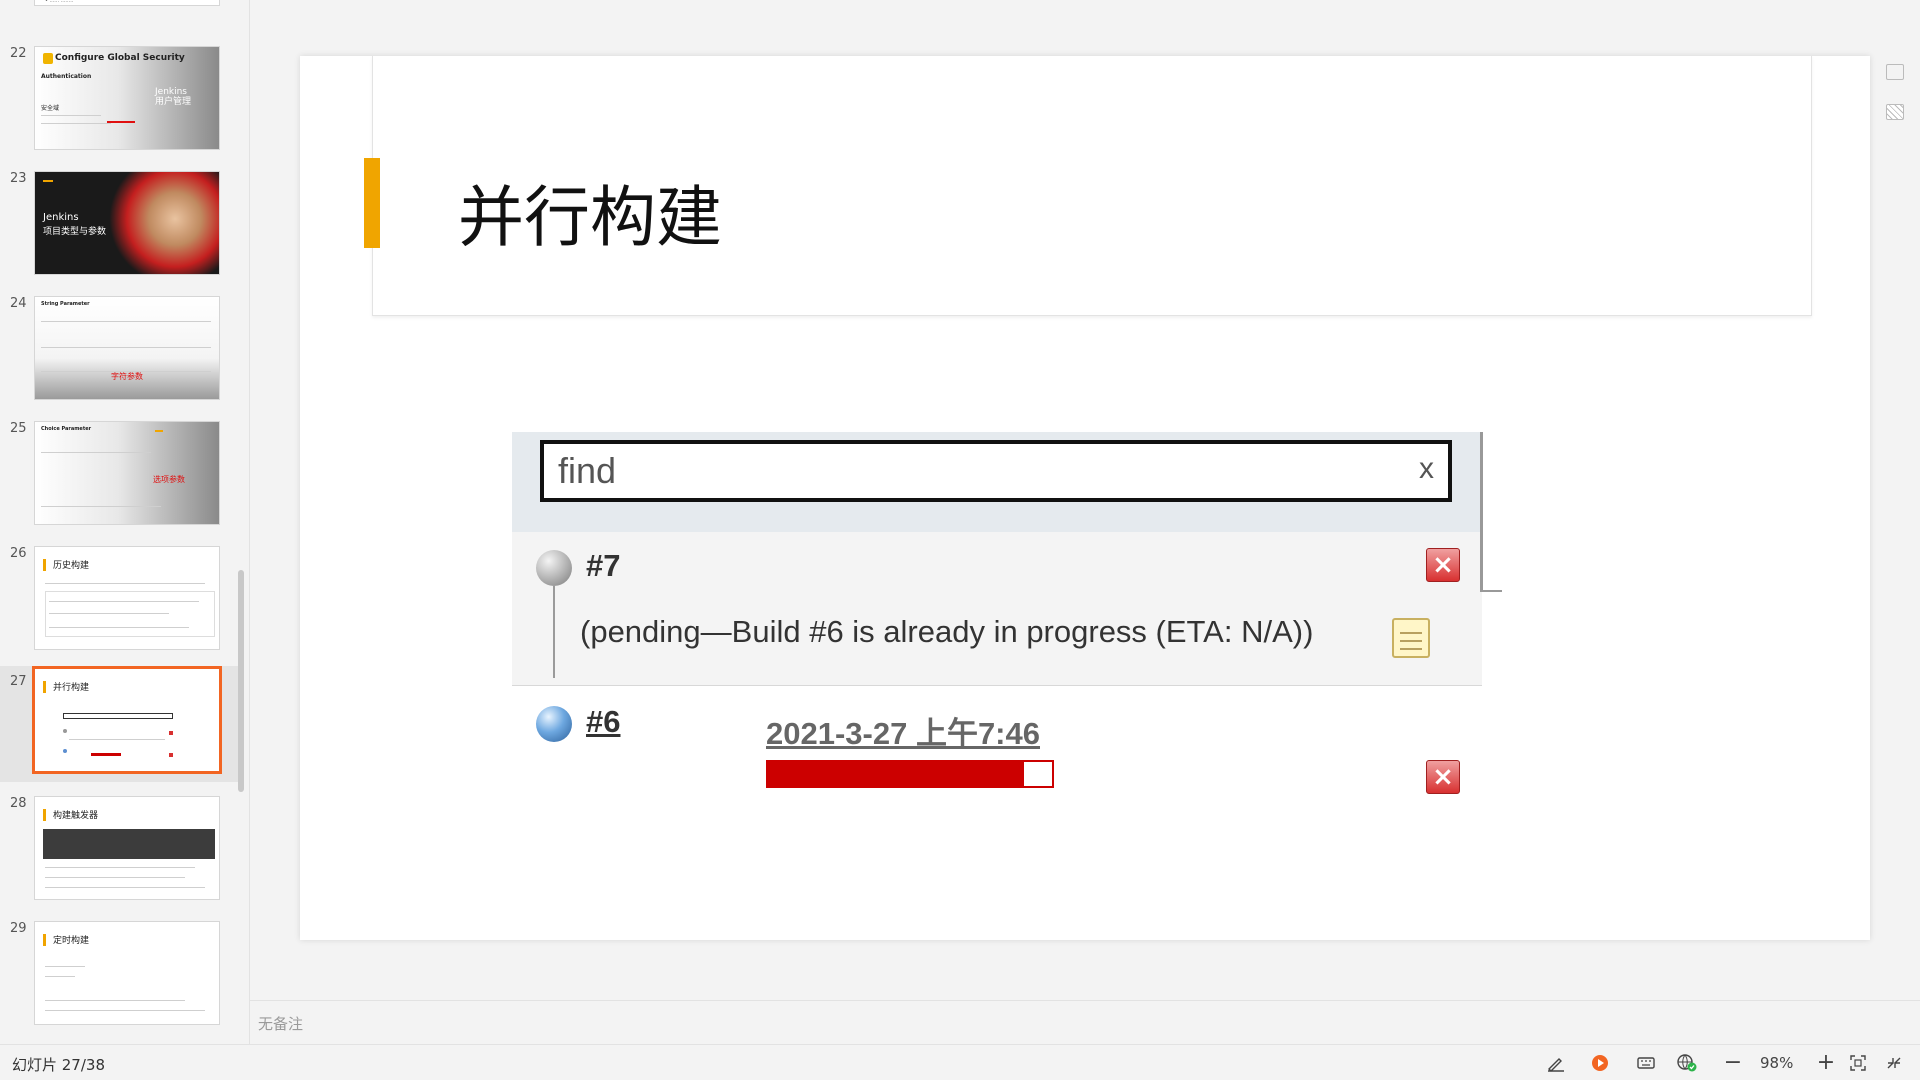  Describe the element at coordinates (75, 232) in the screenshot. I see `thumbnail-subtitle: 项目类型与参数` at that location.